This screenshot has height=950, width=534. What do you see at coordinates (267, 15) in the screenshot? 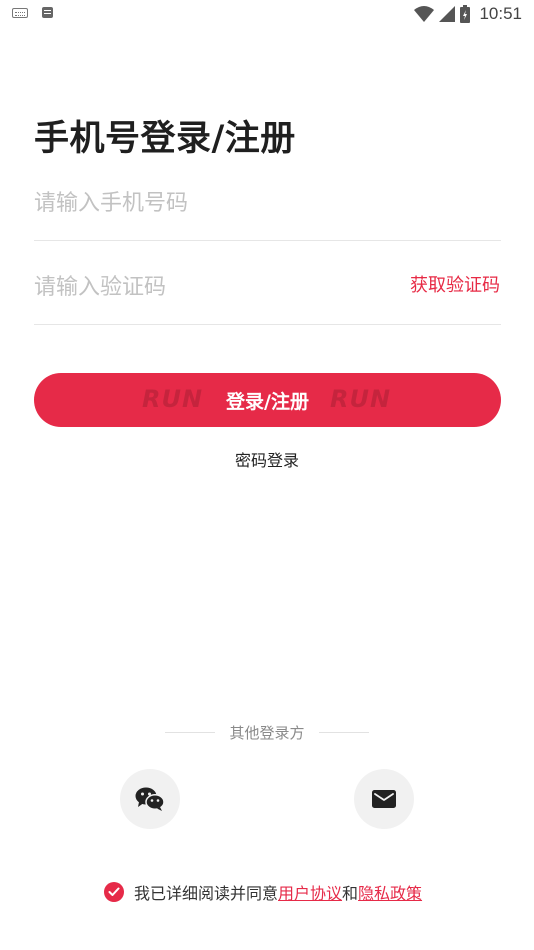
I see `status-bar: 10:51` at bounding box center [267, 15].